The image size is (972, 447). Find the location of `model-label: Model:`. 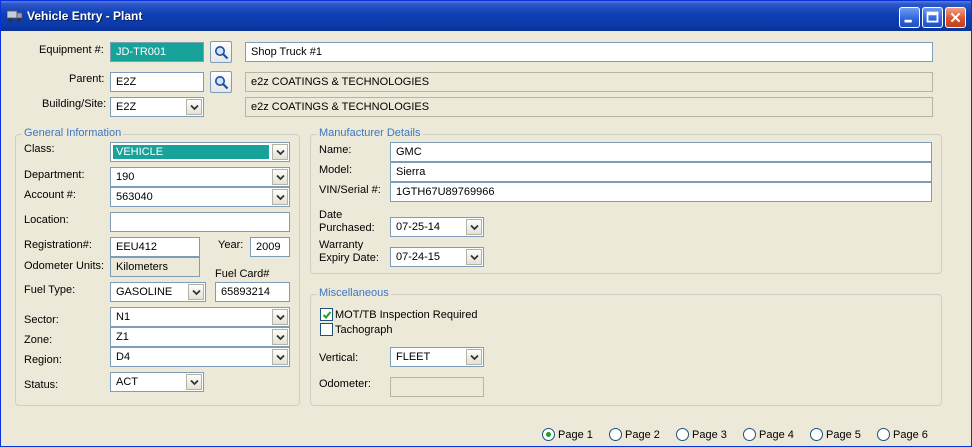

model-label: Model: is located at coordinates (336, 170).